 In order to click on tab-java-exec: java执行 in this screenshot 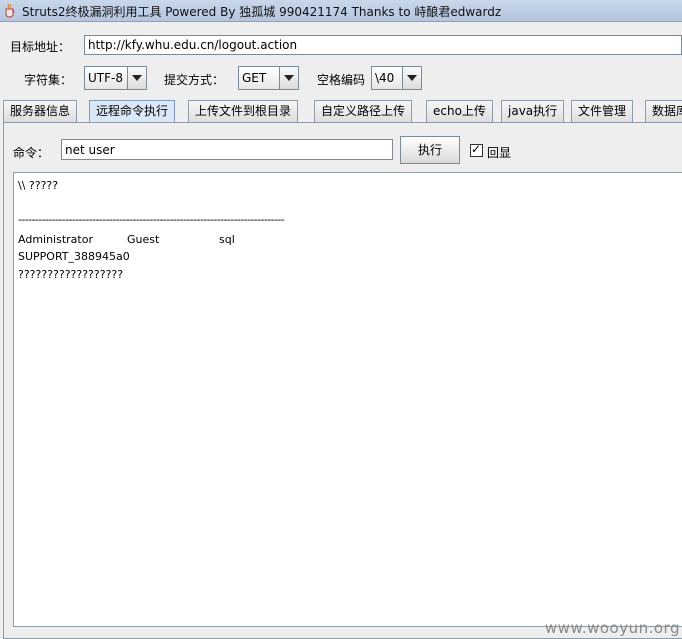, I will do `click(533, 111)`.